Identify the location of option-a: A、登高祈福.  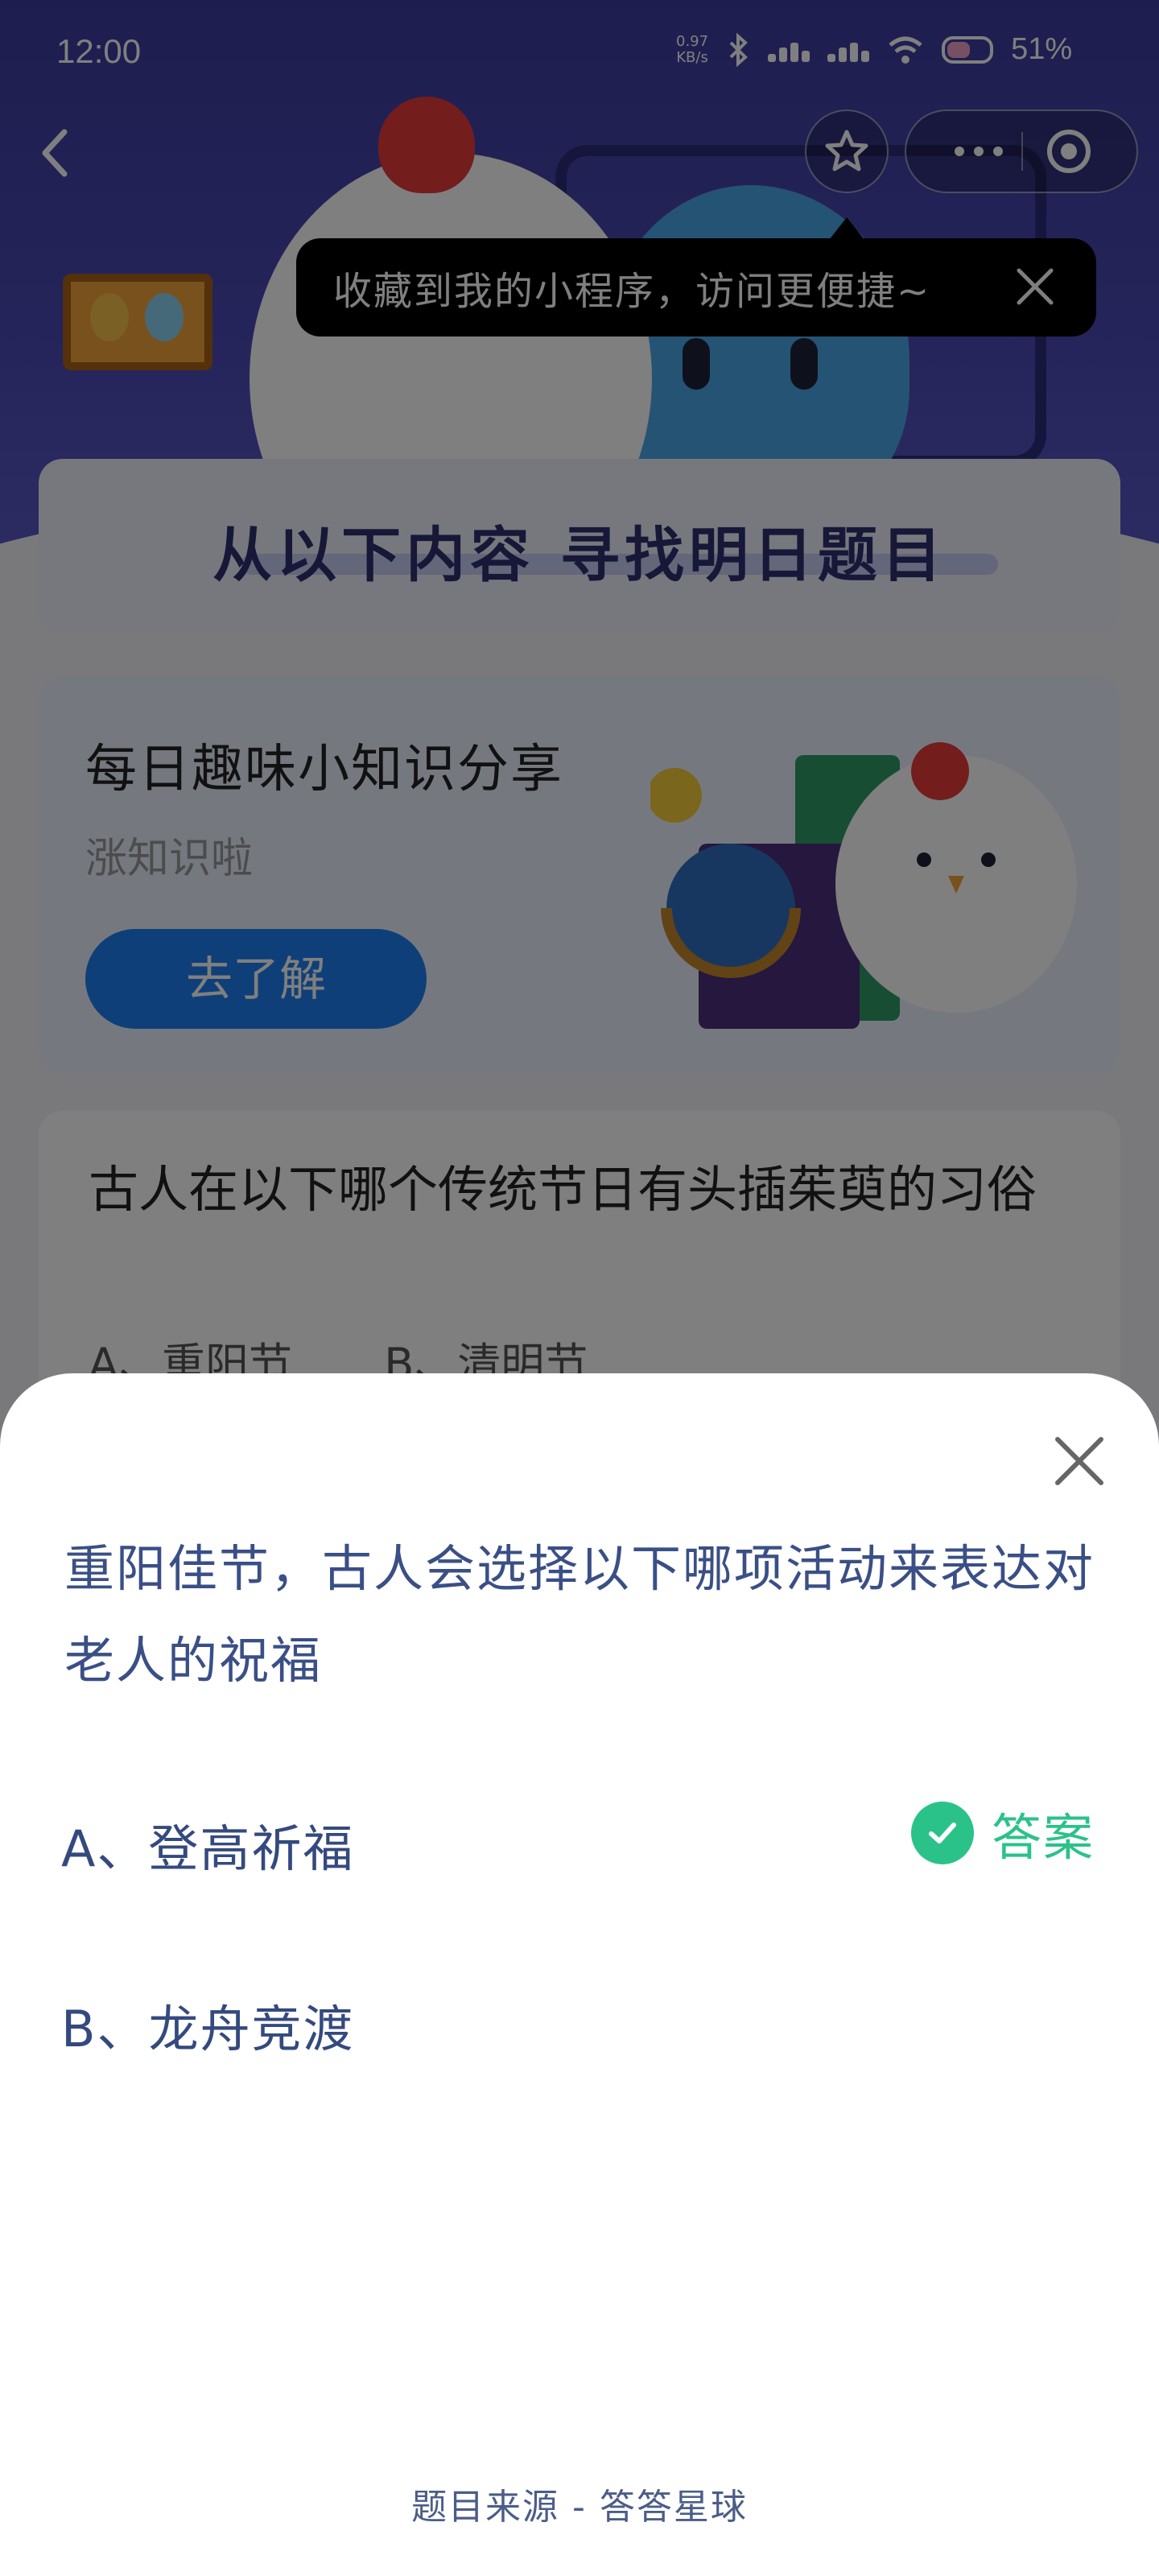
(207, 1844).